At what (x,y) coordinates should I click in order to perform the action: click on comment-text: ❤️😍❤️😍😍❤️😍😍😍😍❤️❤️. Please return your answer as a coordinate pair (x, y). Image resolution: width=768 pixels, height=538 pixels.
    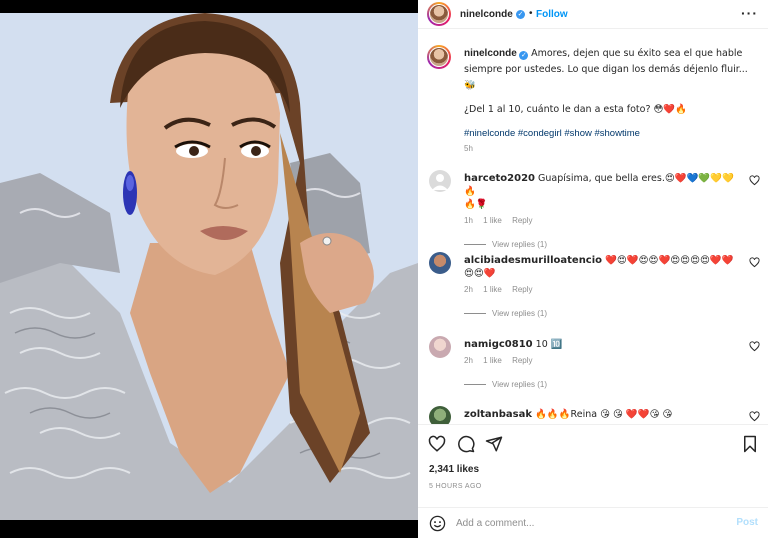
    Looking at the image, I should click on (669, 260).